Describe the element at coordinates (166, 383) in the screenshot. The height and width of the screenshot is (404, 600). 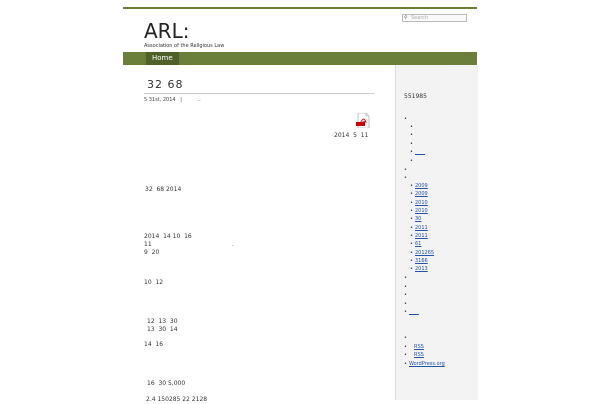
I see `paragraph-6: 16 30 5,000` at that location.